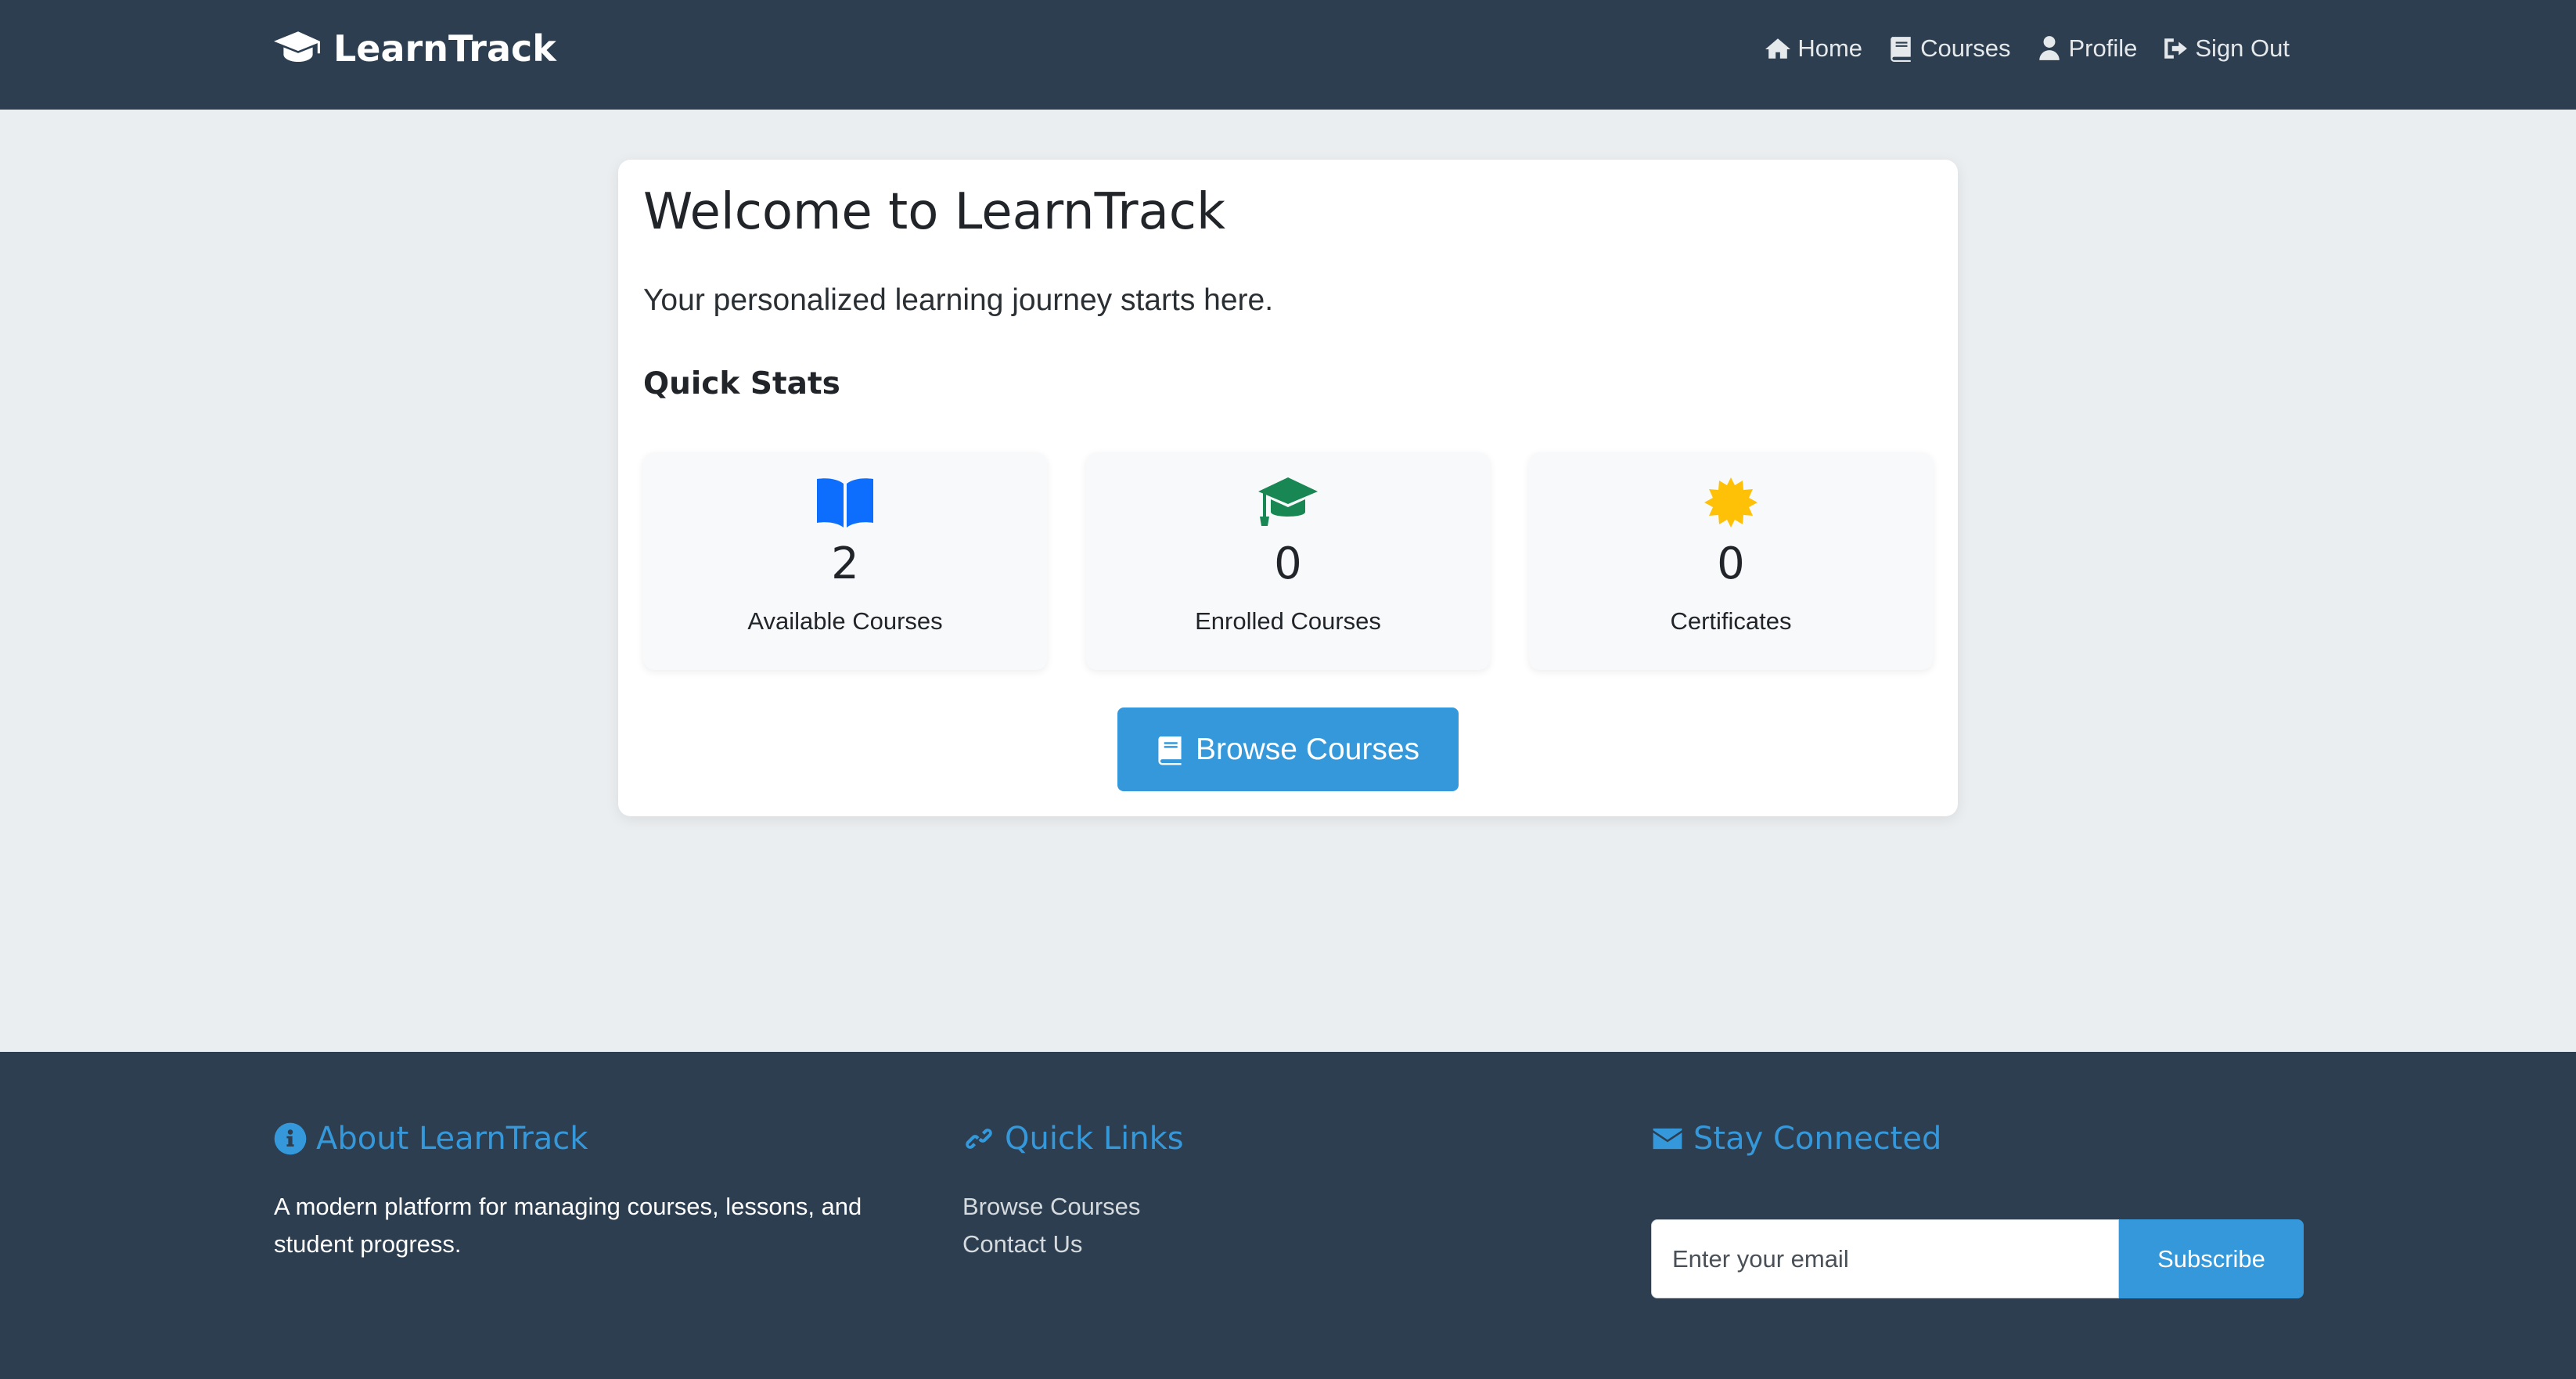  Describe the element at coordinates (452, 1139) in the screenshot. I see `about-heading-text: About LearnTrack` at that location.